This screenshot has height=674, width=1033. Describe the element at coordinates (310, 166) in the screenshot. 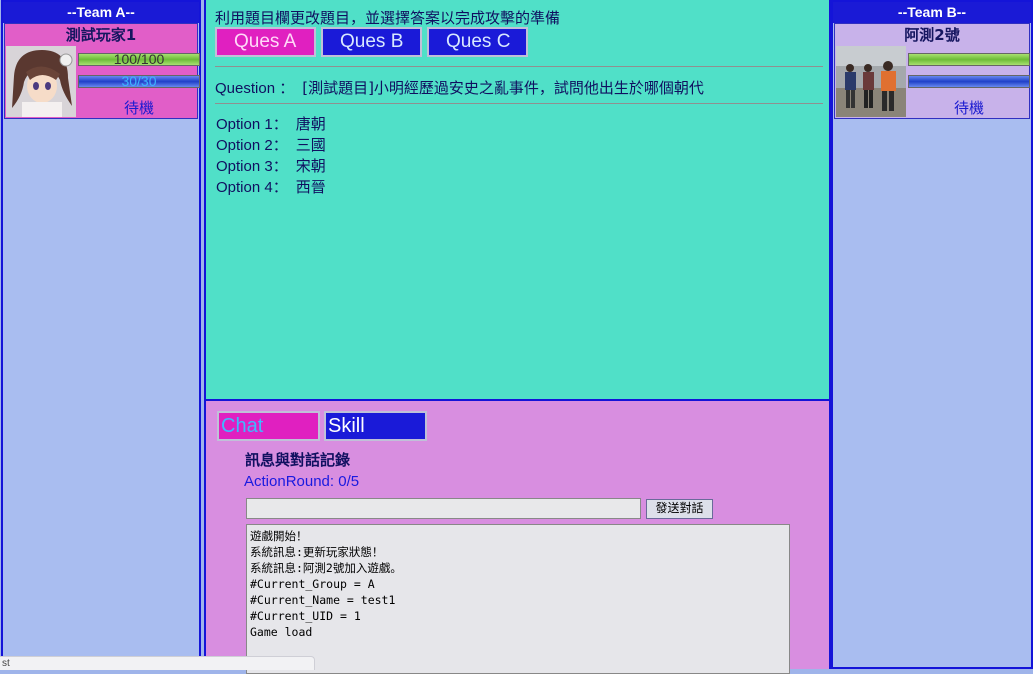

I see `option-text: 宋朝` at that location.